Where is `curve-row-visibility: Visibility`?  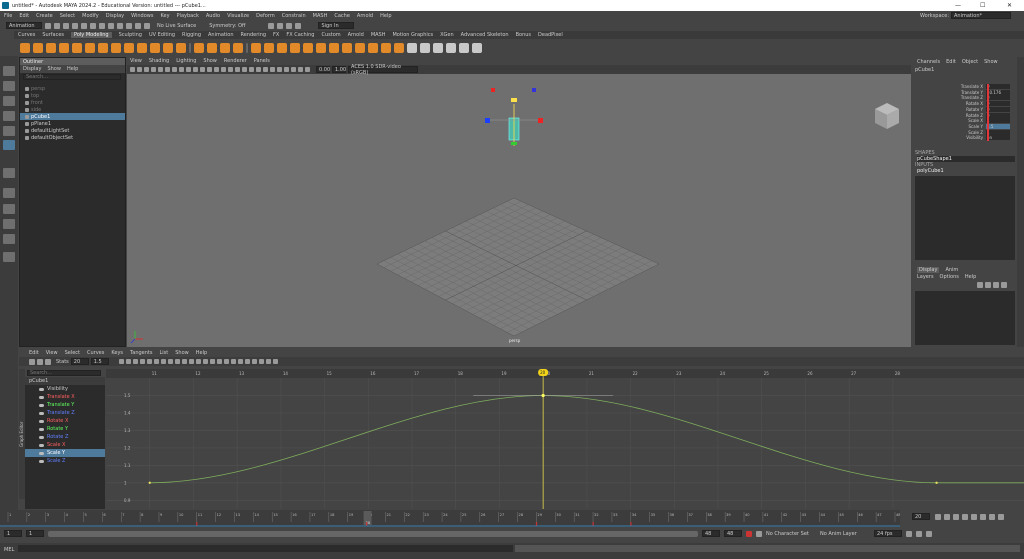
curve-row-visibility: Visibility is located at coordinates (65, 389).